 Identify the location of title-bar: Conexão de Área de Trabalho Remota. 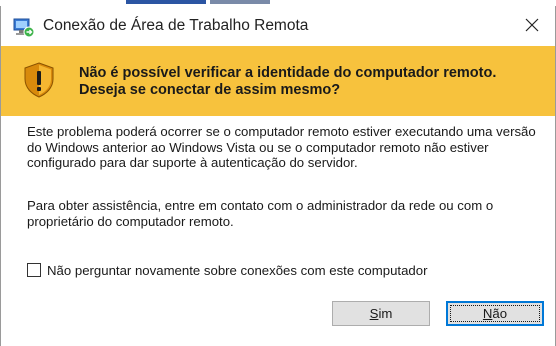
(278, 26).